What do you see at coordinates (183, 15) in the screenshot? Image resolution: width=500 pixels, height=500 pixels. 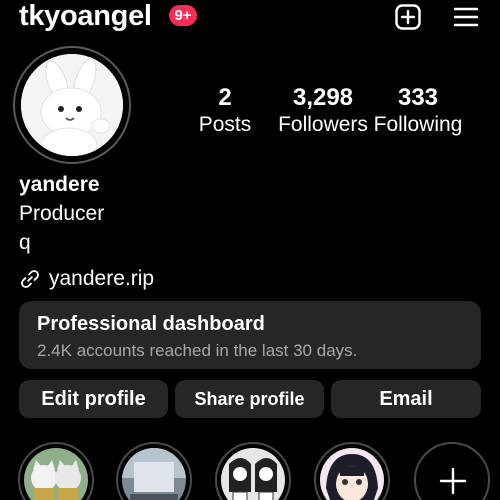 I see `notification-badge: 9+` at bounding box center [183, 15].